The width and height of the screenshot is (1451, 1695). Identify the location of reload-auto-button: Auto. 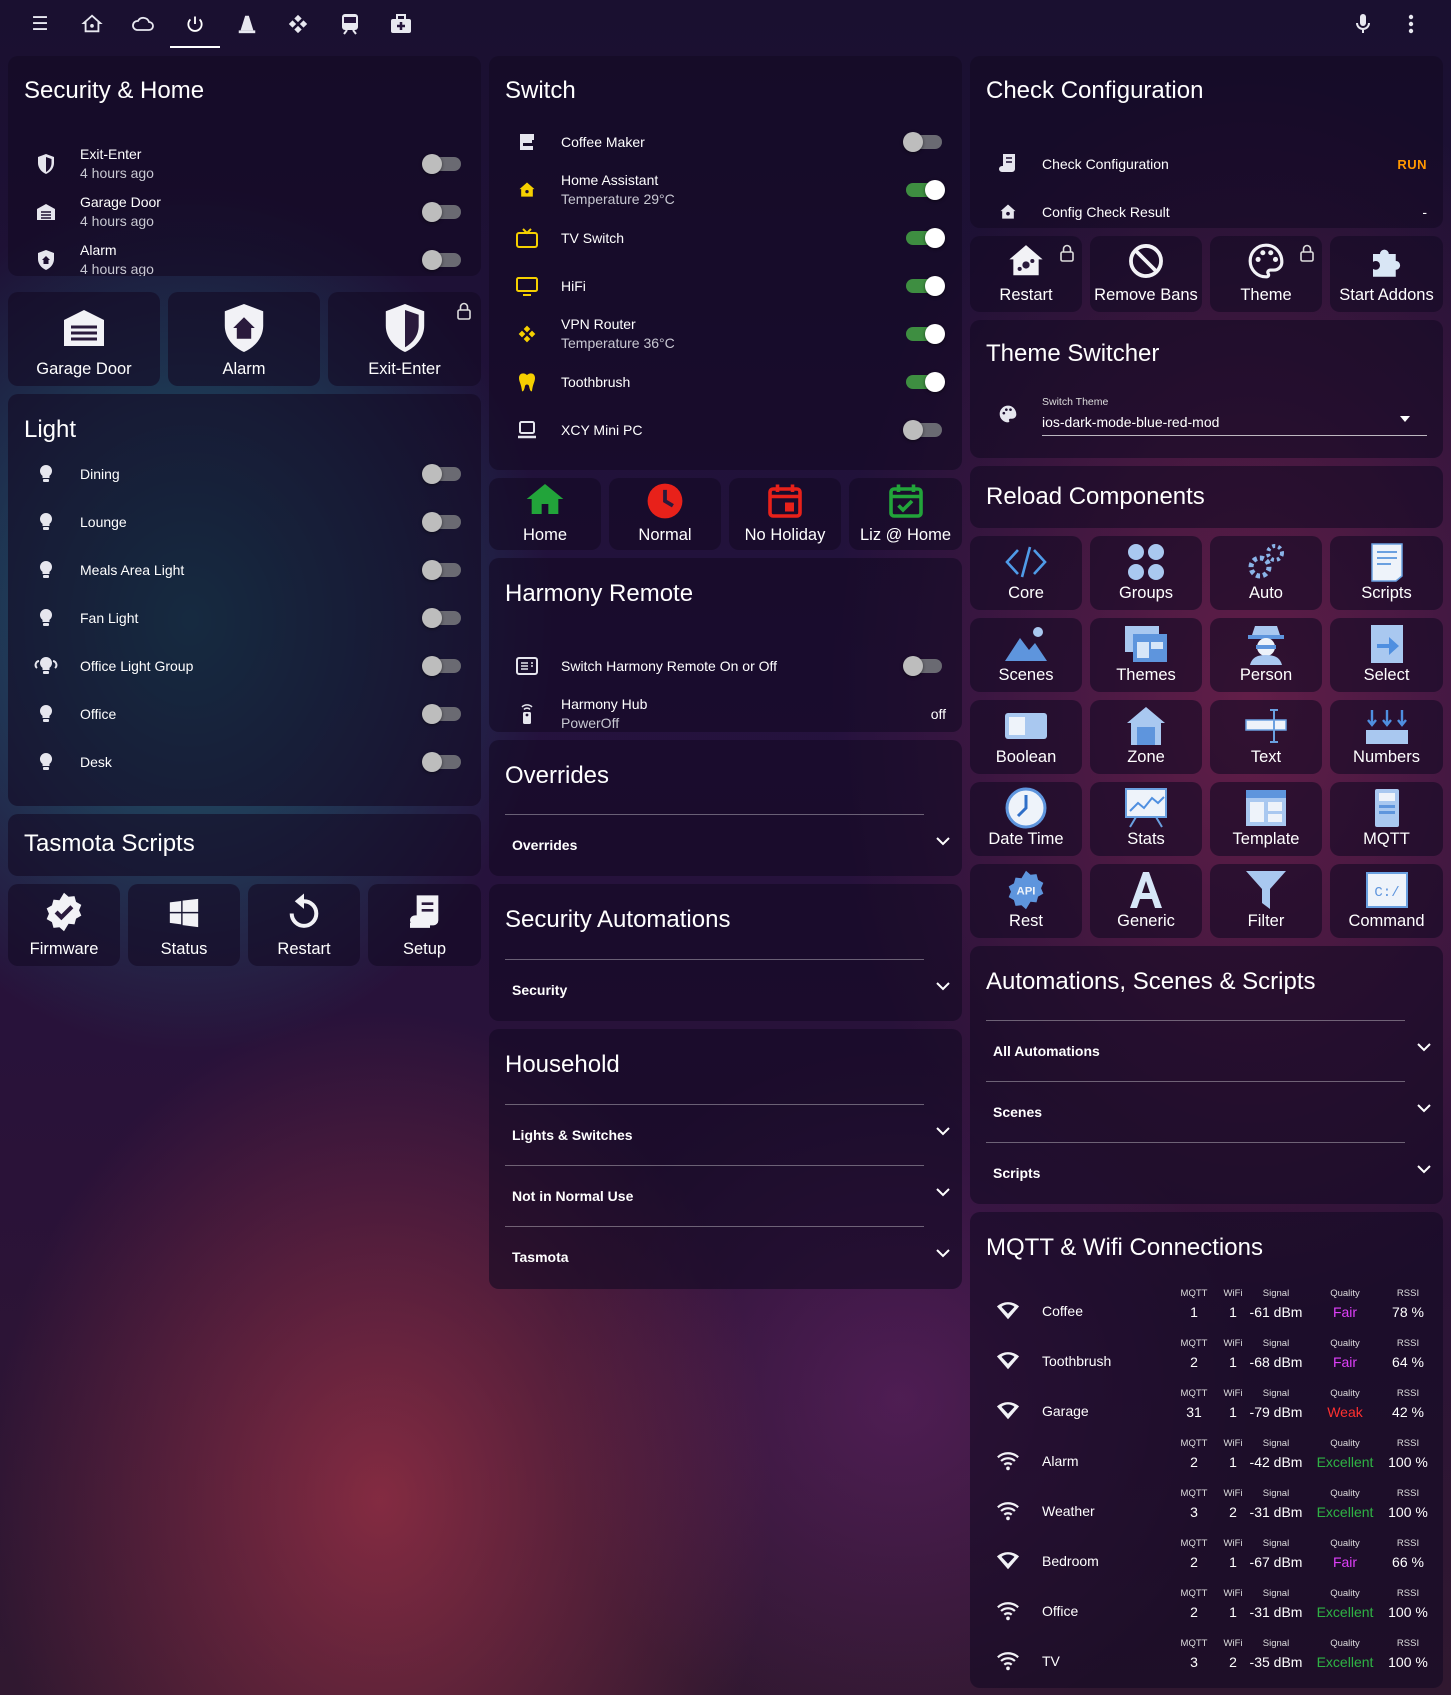
(1266, 573).